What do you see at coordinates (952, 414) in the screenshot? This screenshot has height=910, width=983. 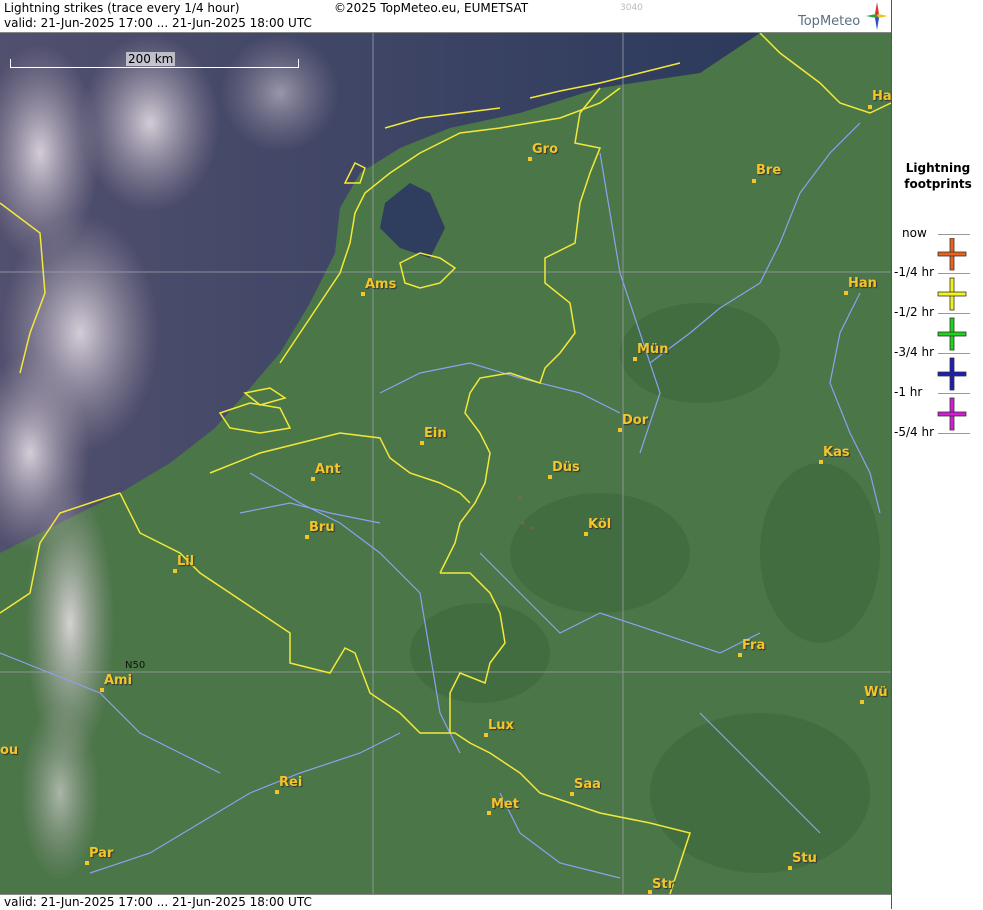 I see `magenta-cross-icon` at bounding box center [952, 414].